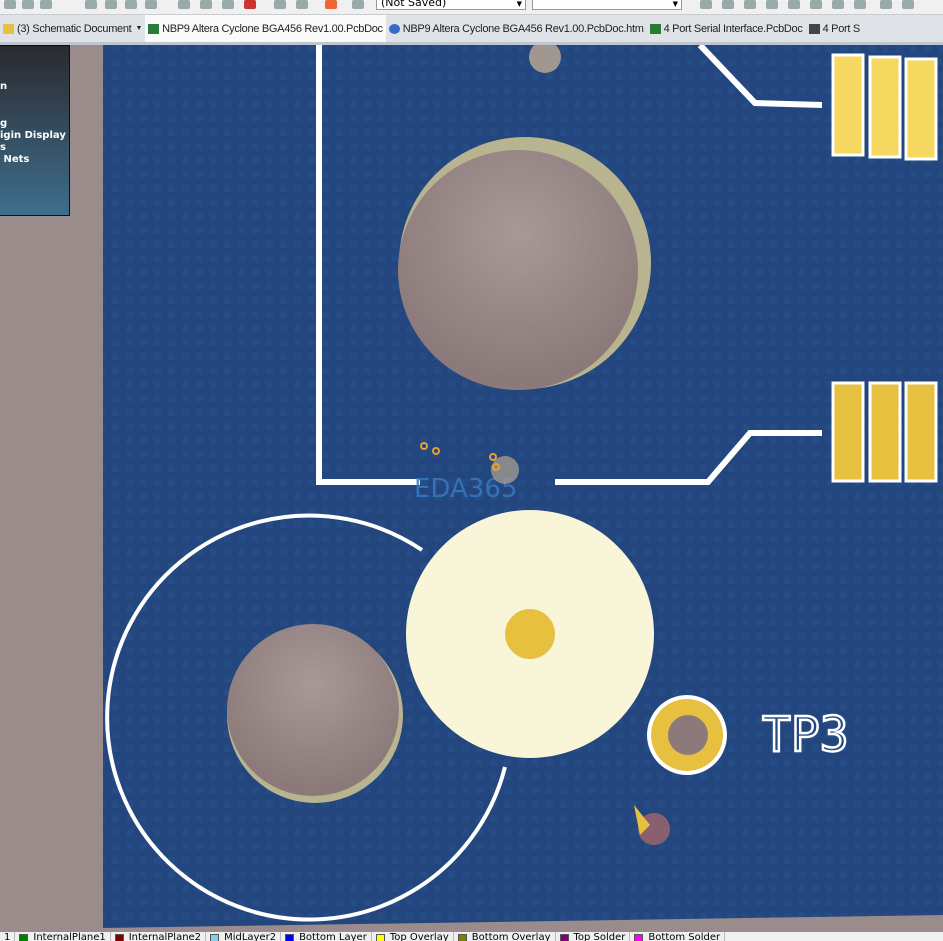 Image resolution: width=943 pixels, height=941 pixels. Describe the element at coordinates (8, 28) in the screenshot. I see `schematic-icon` at that location.